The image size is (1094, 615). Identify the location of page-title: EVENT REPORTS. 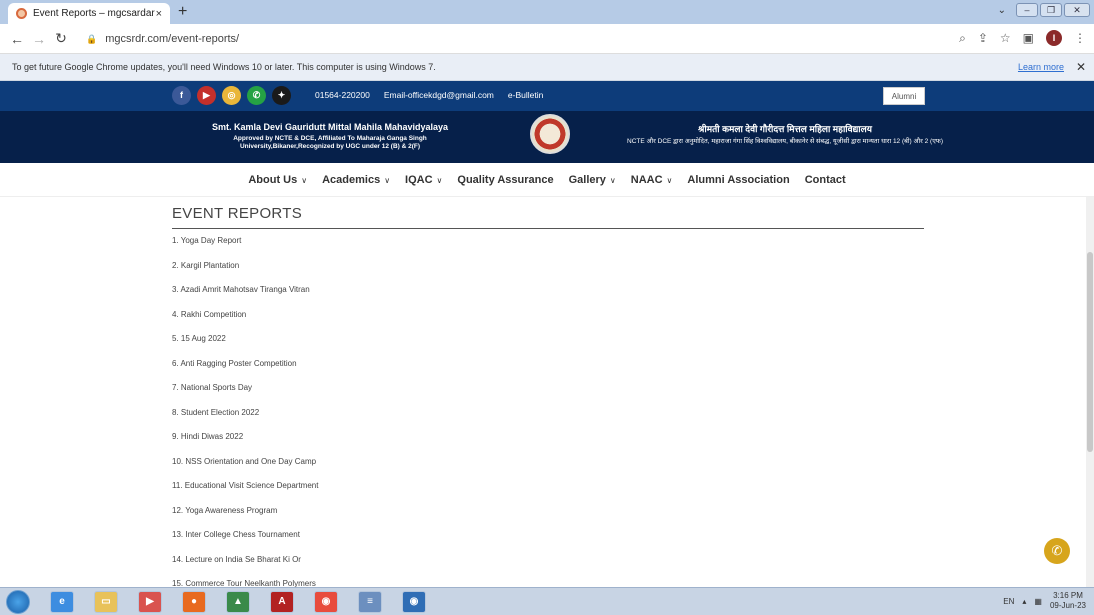
(548, 217).